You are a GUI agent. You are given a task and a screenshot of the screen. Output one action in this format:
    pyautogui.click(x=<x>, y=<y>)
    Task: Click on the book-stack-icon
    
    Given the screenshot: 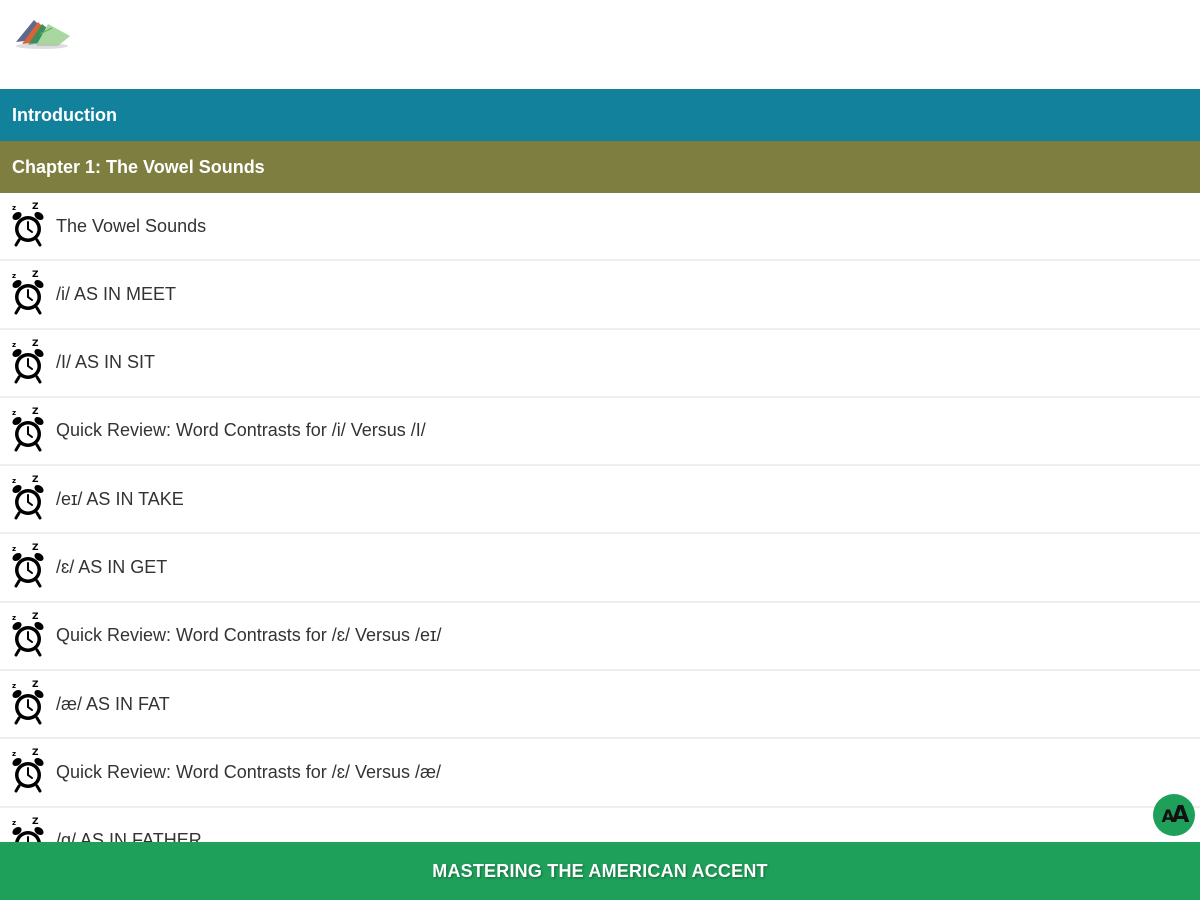 What is the action you would take?
    pyautogui.click(x=42, y=32)
    